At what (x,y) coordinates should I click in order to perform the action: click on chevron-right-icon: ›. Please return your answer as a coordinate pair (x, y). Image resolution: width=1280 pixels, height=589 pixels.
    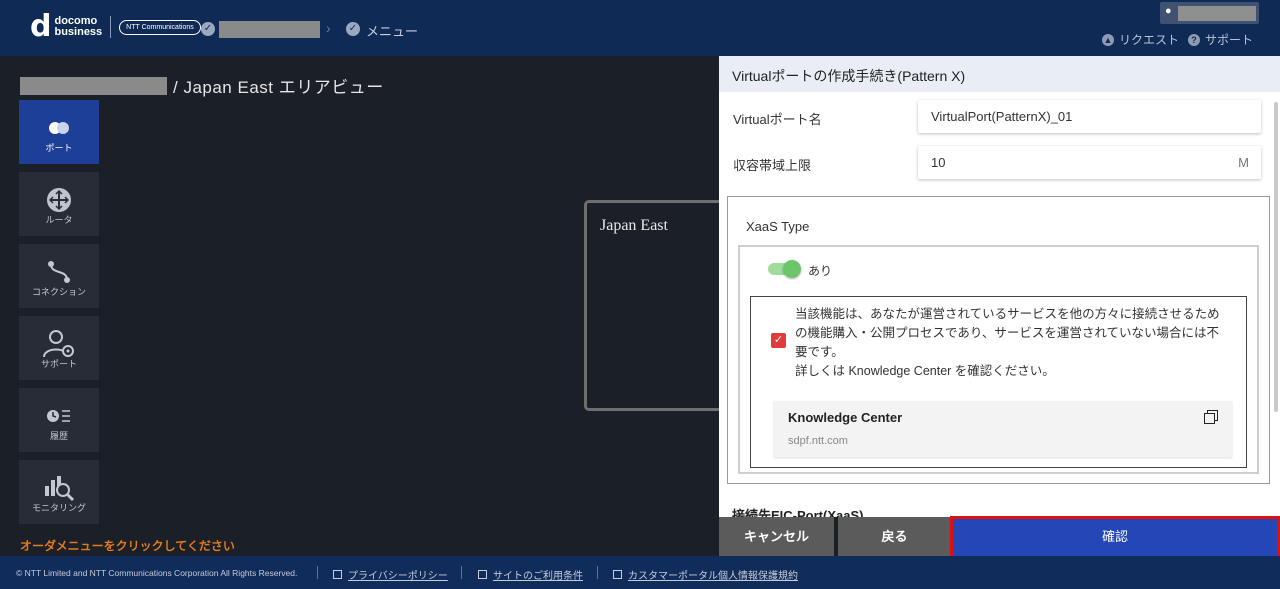
    Looking at the image, I should click on (328, 28).